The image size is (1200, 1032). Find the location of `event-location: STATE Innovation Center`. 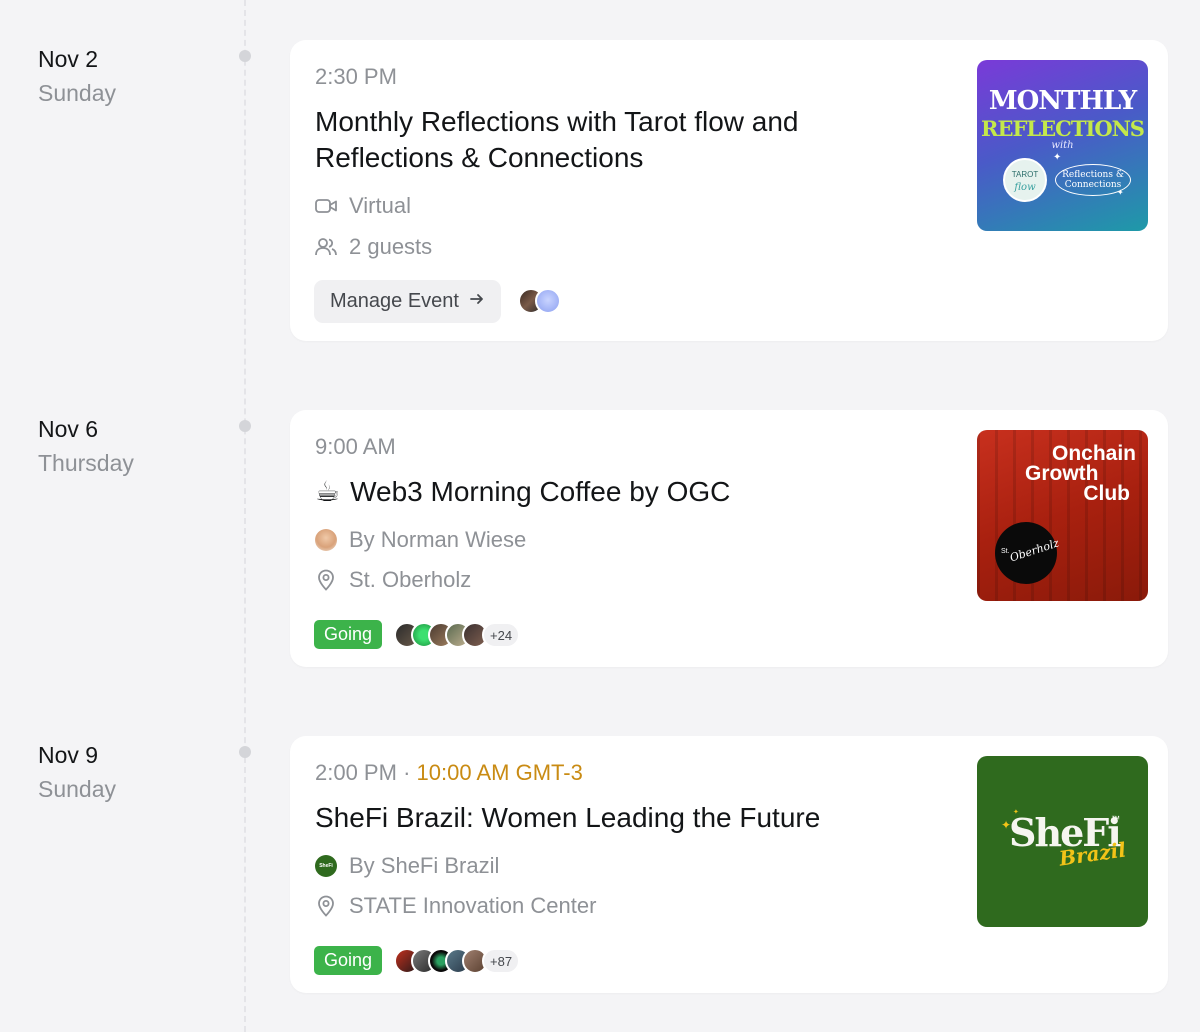

event-location: STATE Innovation Center is located at coordinates (455, 906).